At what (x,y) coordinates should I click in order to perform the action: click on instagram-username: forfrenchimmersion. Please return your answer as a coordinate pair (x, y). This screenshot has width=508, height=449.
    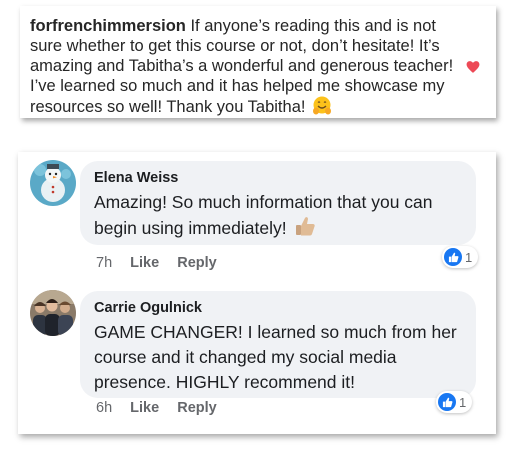
    Looking at the image, I should click on (108, 26).